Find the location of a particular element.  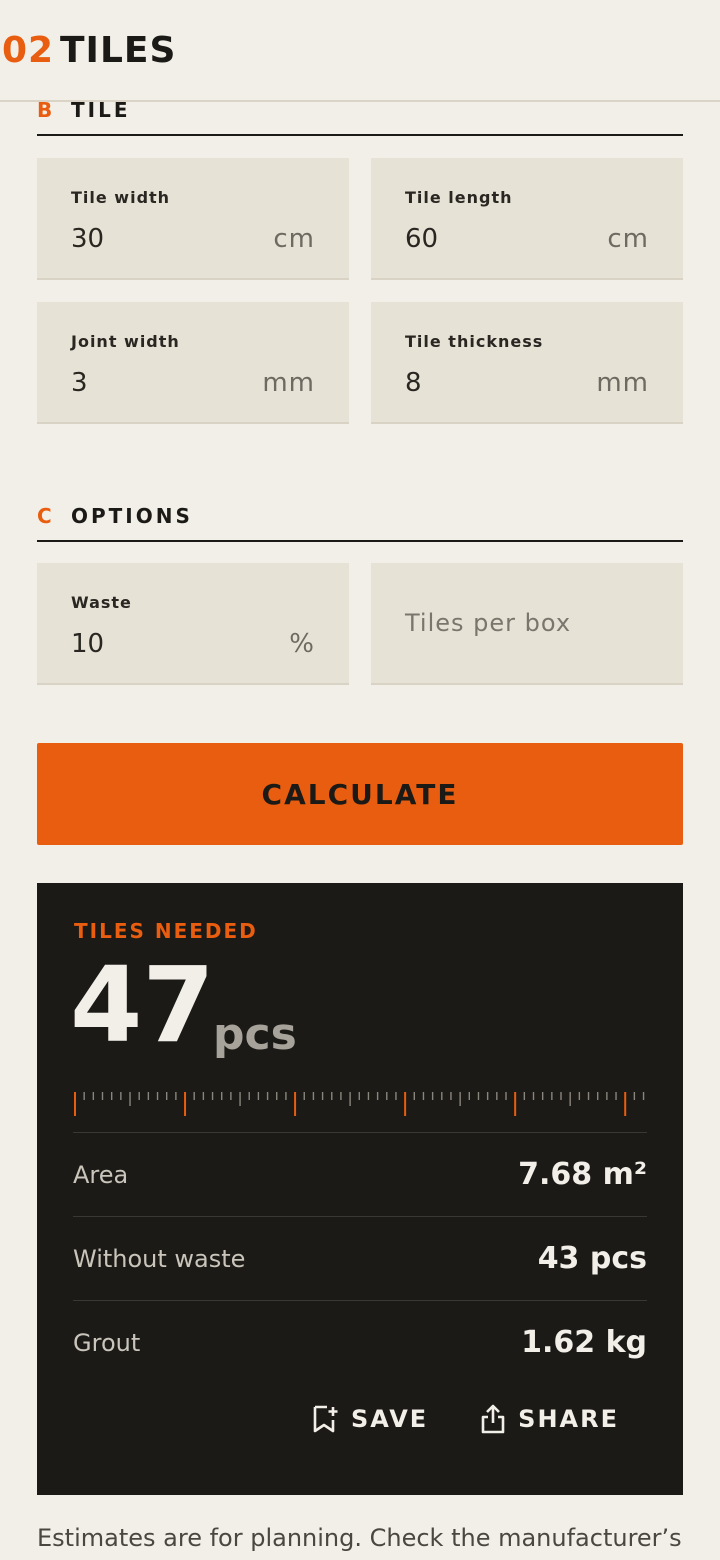

save-label: SAVE is located at coordinates (389, 1419).